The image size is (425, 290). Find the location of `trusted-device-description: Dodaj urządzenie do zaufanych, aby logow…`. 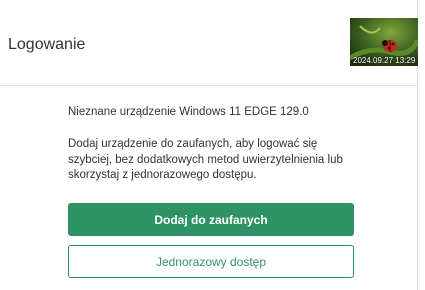

trusted-device-description: Dodaj urządzenie do zaufanych, aby logow… is located at coordinates (205, 159).